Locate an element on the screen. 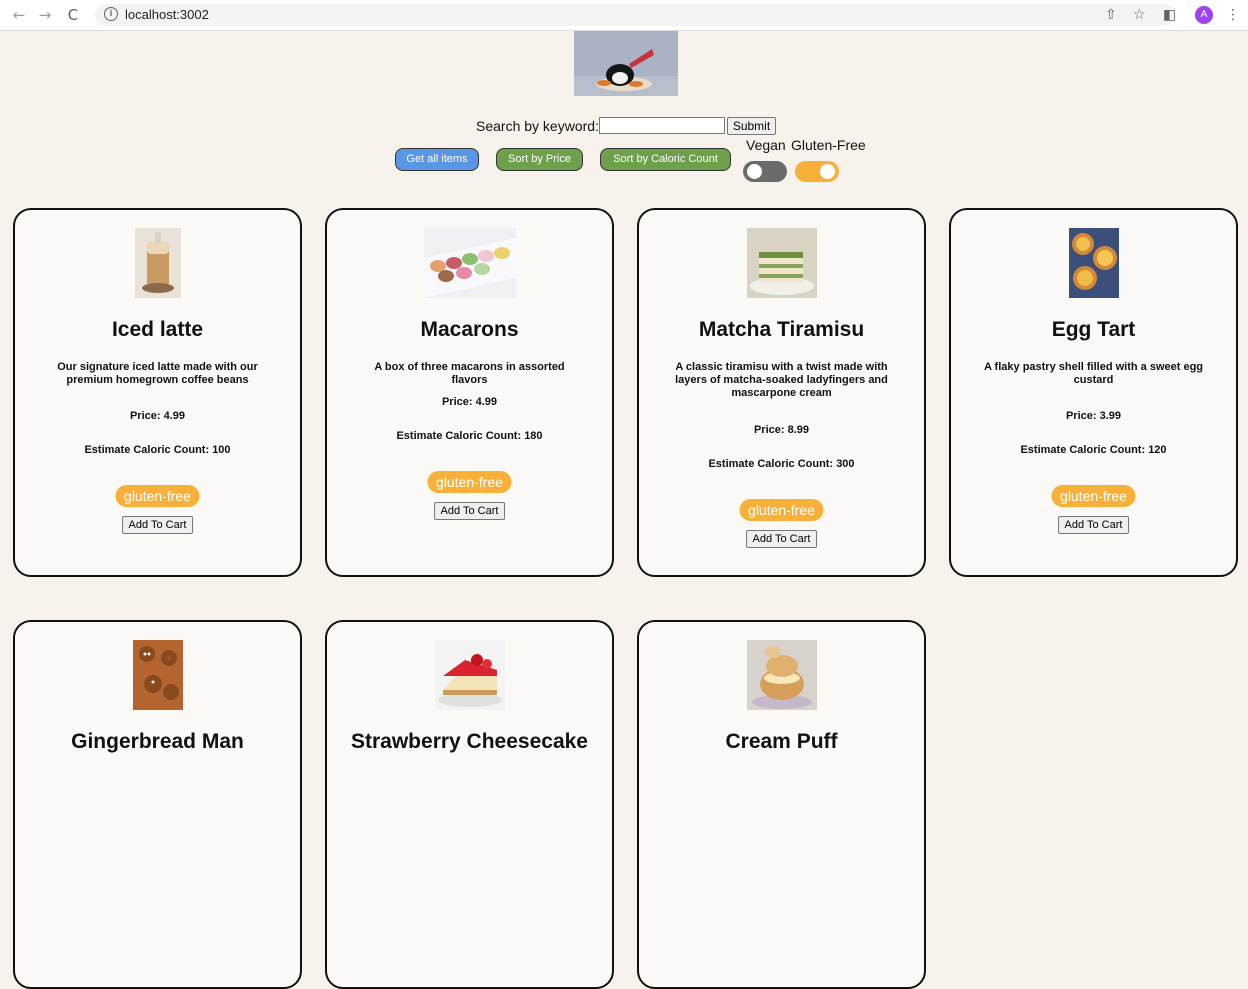 The image size is (1248, 989). vegan-label: Vegan is located at coordinates (766, 145).